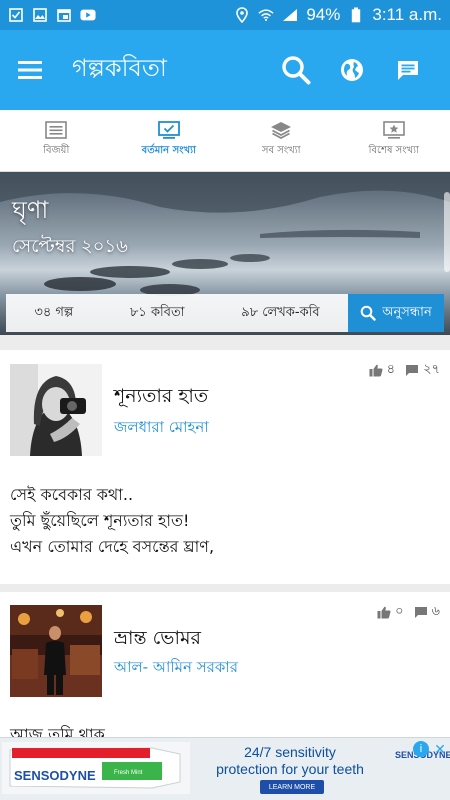 The height and width of the screenshot is (800, 450). I want to click on ad-learn-more-button: LEARN MORE, so click(292, 787).